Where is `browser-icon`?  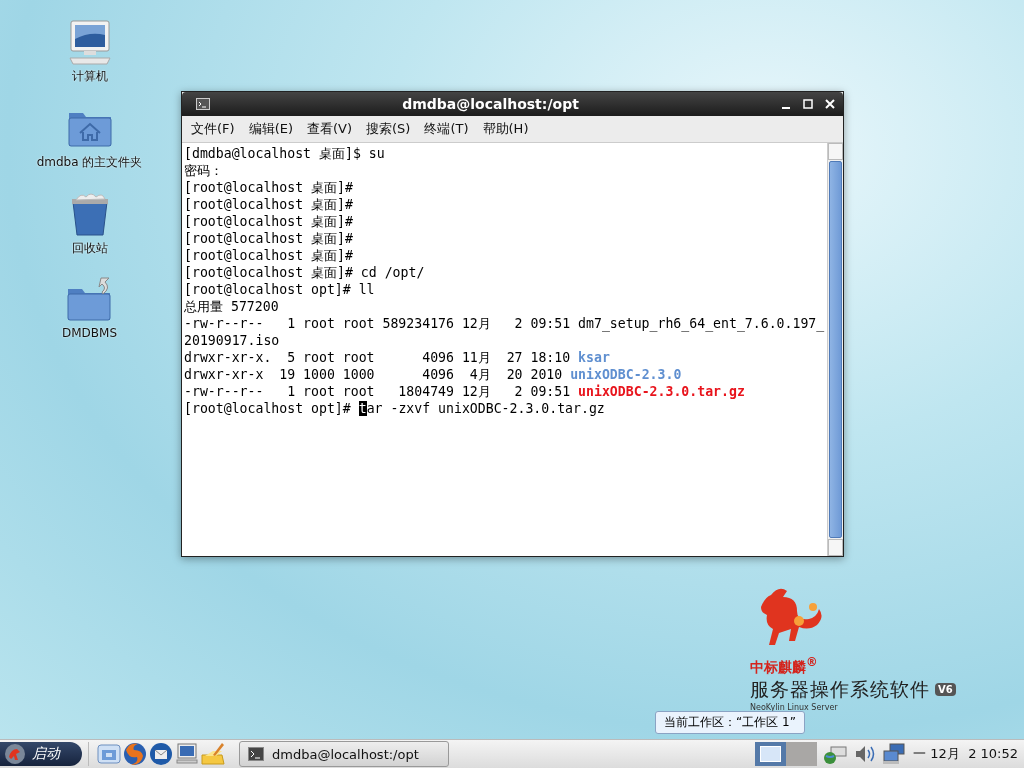
browser-icon is located at coordinates (135, 754).